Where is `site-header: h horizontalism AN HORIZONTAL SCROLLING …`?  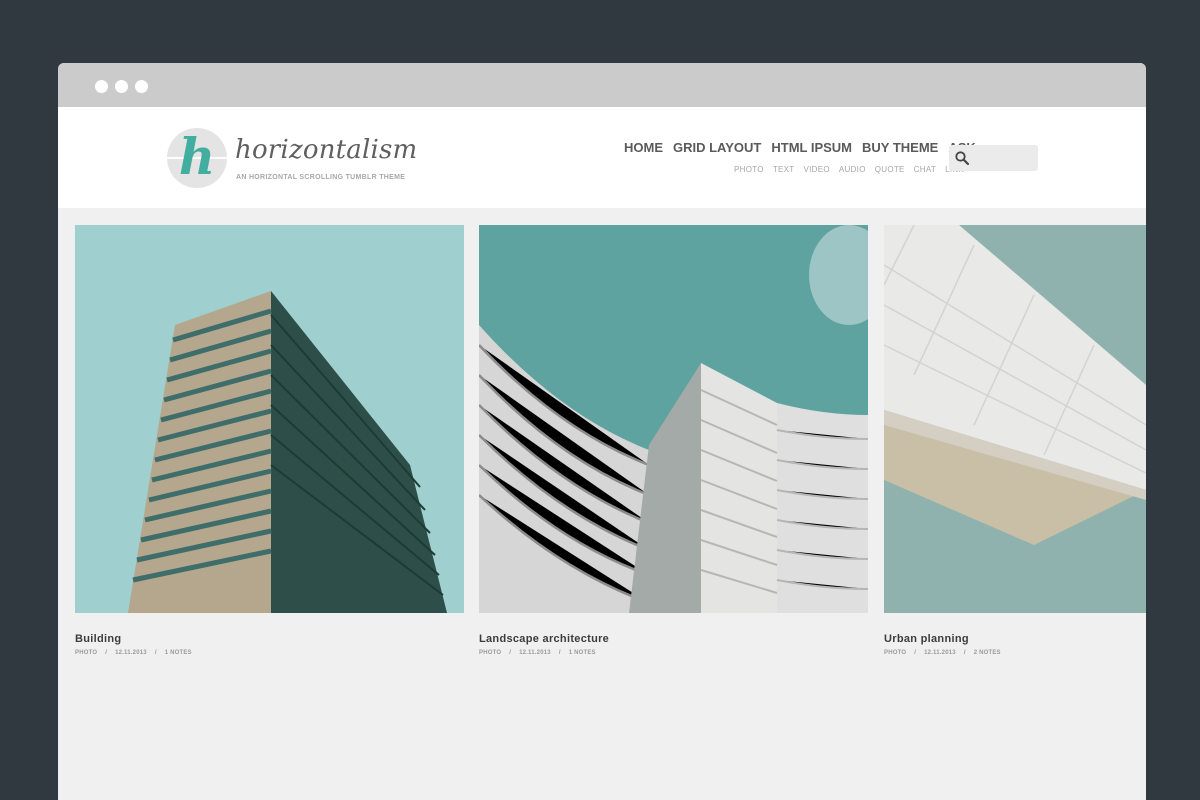 site-header: h horizontalism AN HORIZONTAL SCROLLING … is located at coordinates (602, 157).